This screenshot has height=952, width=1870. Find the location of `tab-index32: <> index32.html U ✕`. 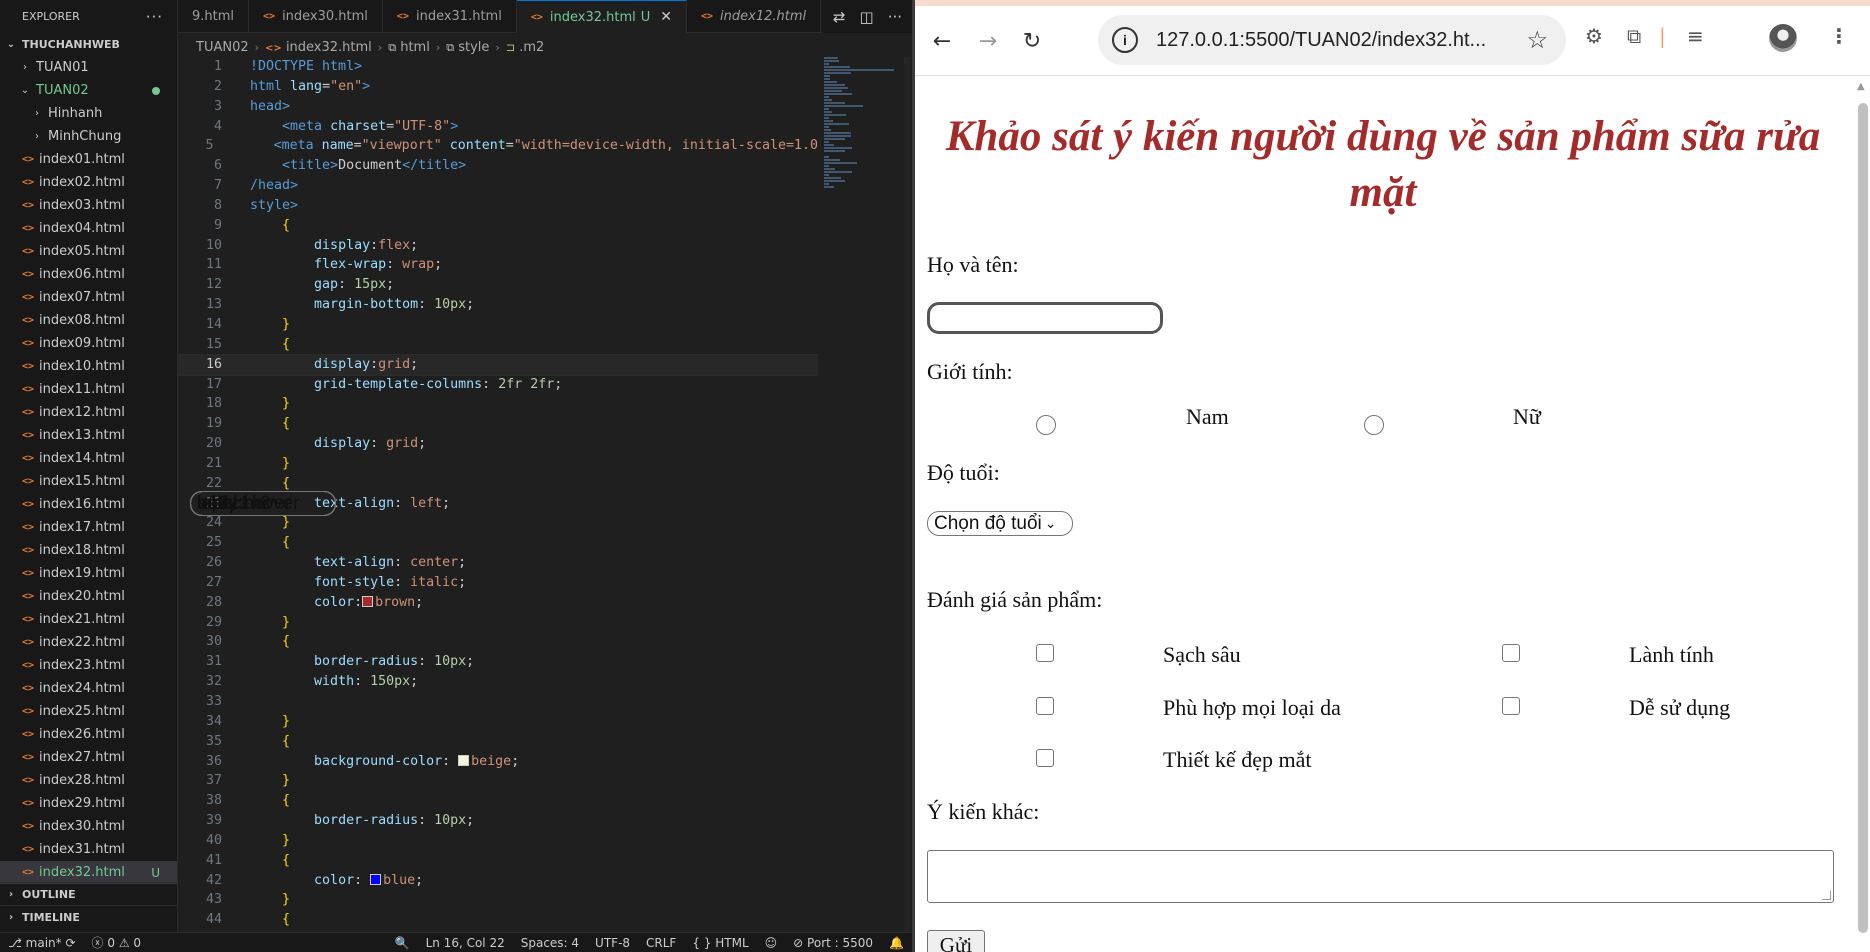

tab-index32: <> index32.html U ✕ is located at coordinates (601, 16).